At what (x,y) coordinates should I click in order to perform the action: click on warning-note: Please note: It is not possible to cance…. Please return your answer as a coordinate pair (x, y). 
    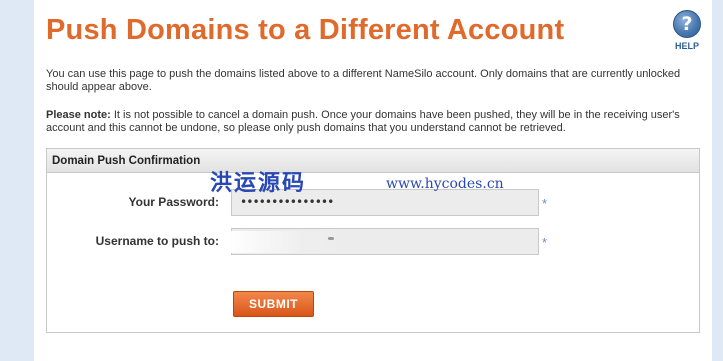
    Looking at the image, I should click on (376, 122).